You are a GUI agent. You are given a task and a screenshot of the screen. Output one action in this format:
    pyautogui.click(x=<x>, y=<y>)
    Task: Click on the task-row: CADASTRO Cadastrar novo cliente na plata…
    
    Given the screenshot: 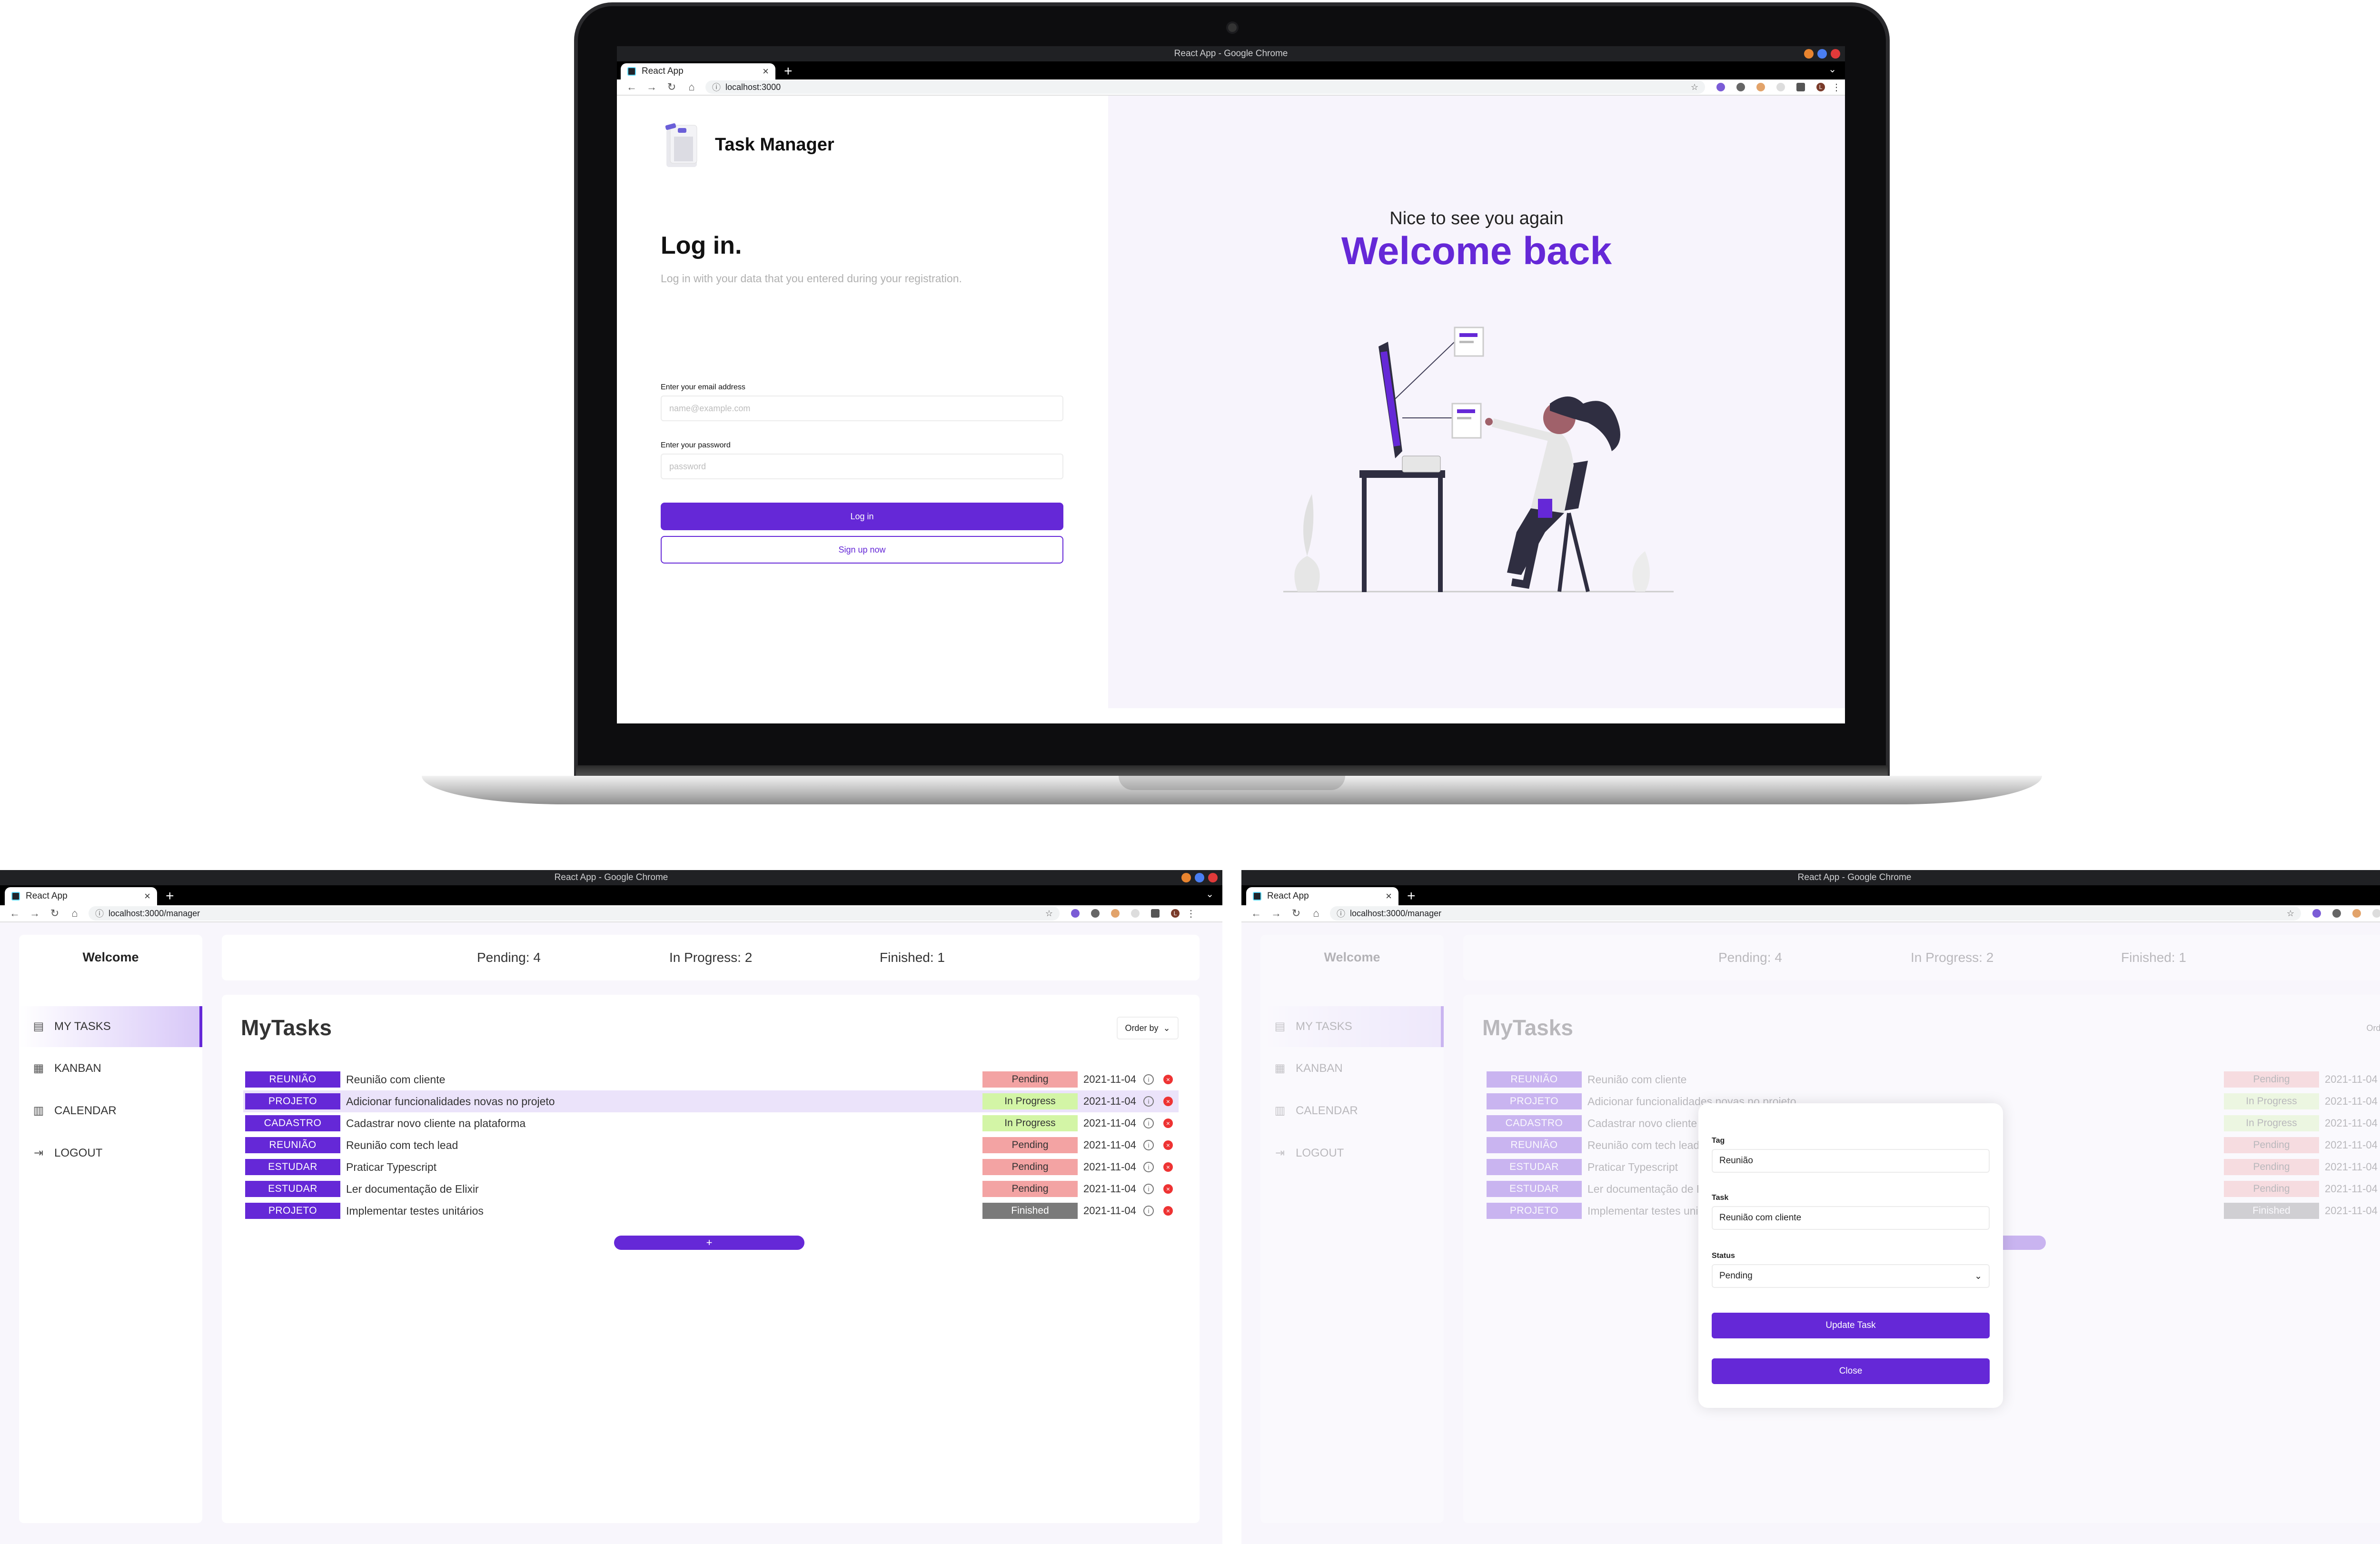 What is the action you would take?
    pyautogui.click(x=711, y=1123)
    